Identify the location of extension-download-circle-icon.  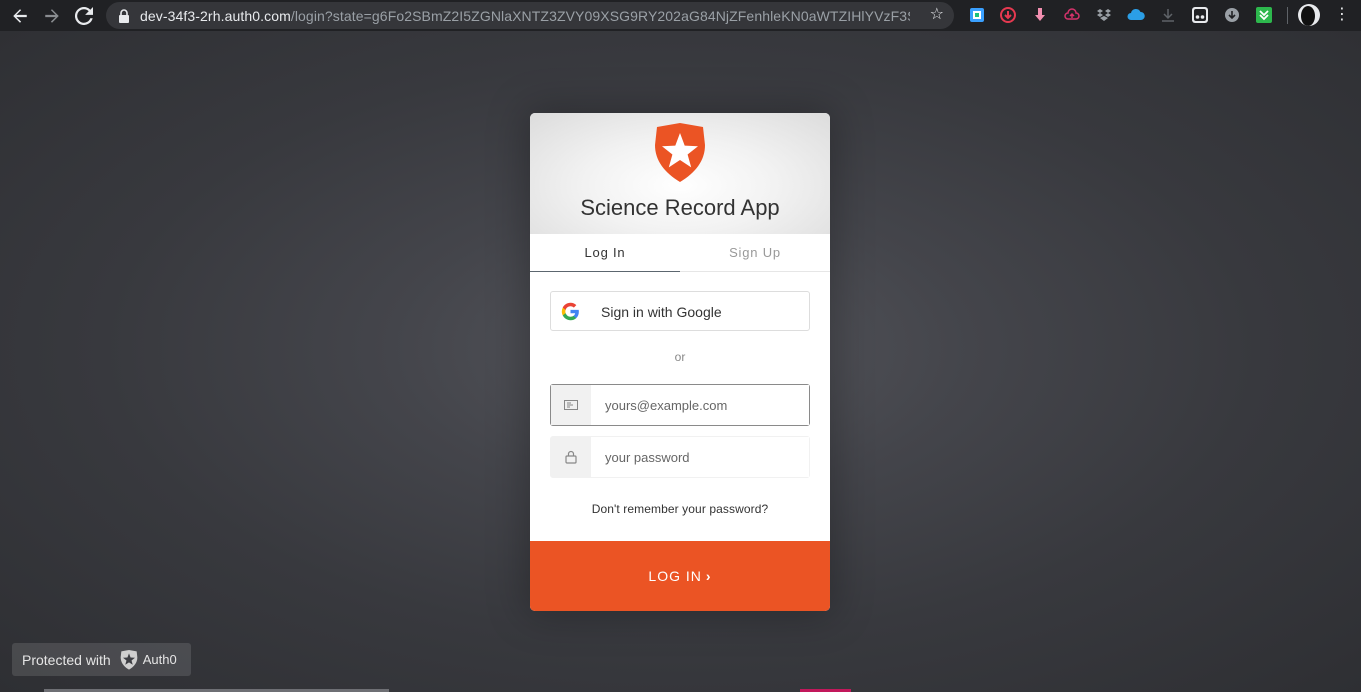
(1232, 15).